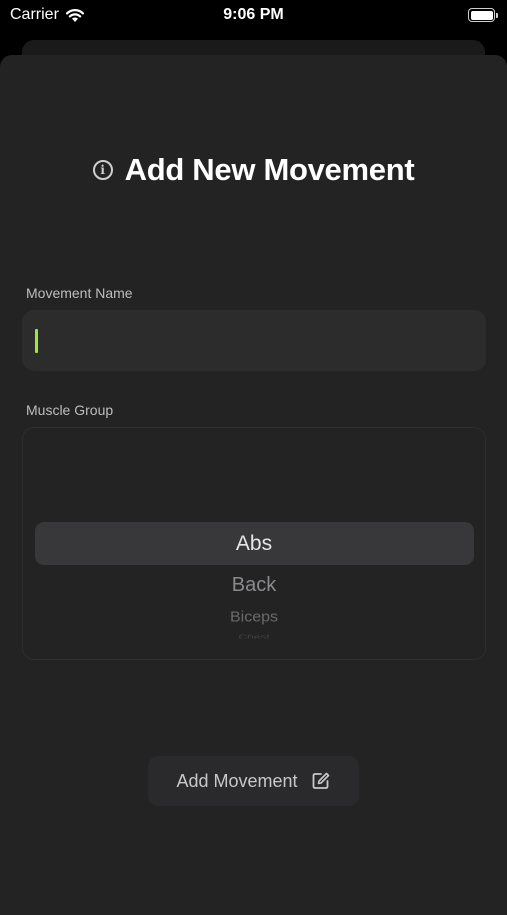 The width and height of the screenshot is (507, 915). Describe the element at coordinates (237, 780) in the screenshot. I see `add-movement-button-label: Add Movement` at that location.